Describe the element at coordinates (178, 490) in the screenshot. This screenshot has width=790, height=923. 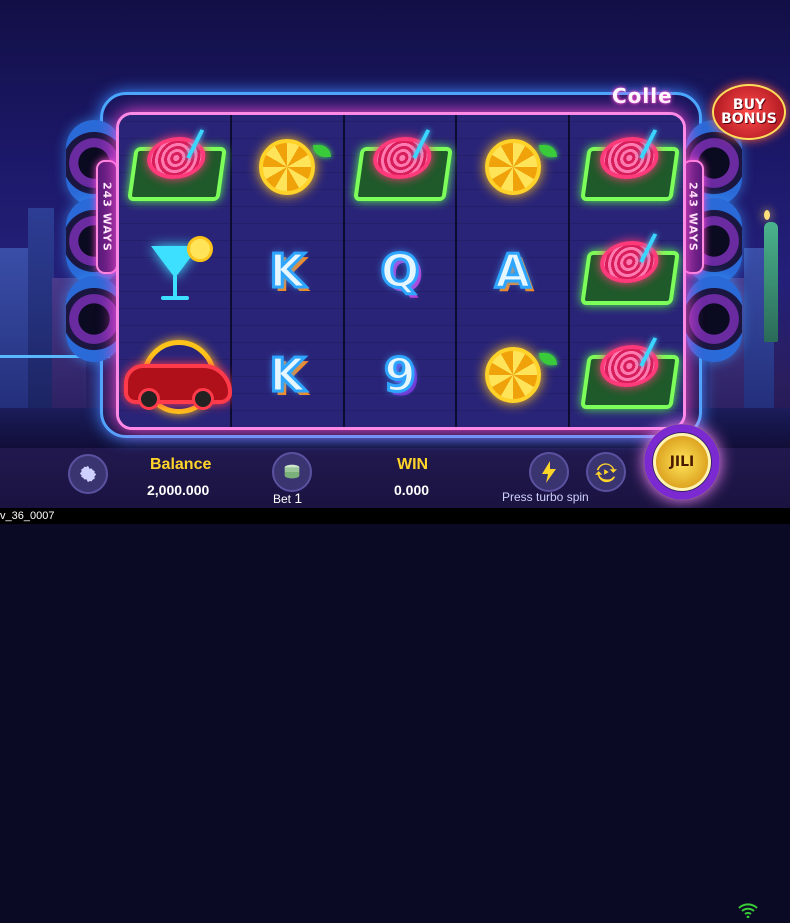
I see `balance-value: 2,000.000` at that location.